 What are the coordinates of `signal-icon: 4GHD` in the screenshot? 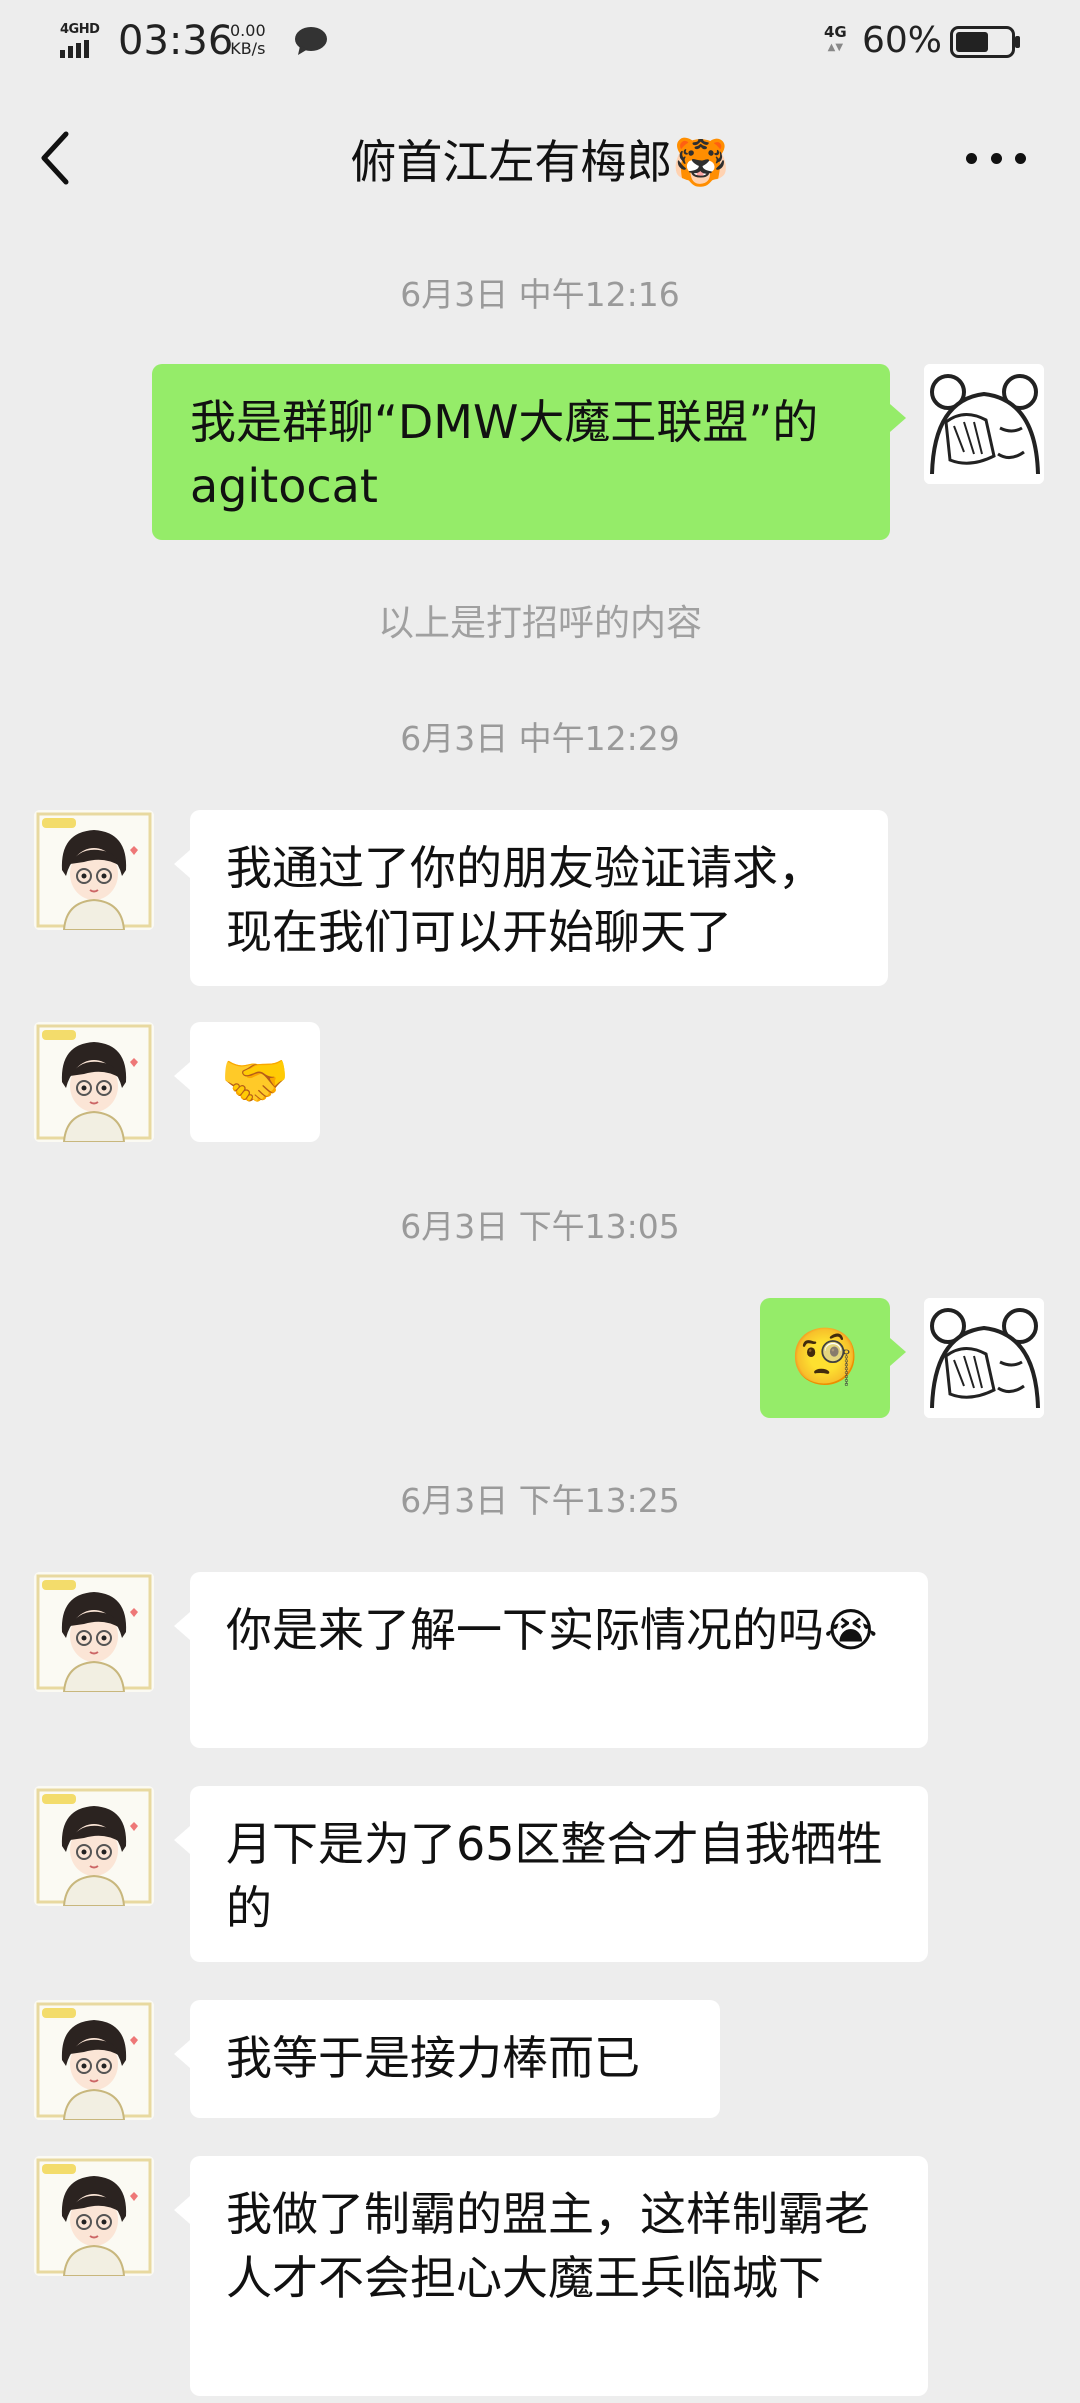 It's located at (83, 40).